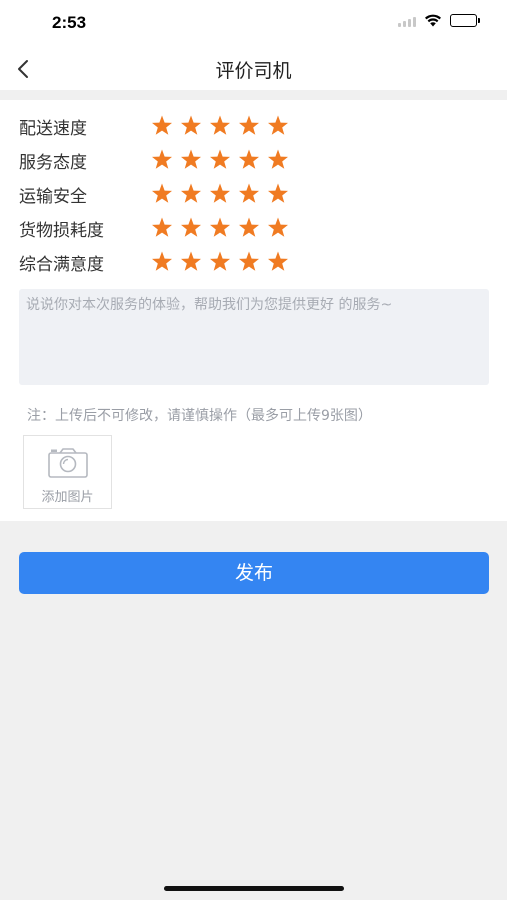  What do you see at coordinates (53, 162) in the screenshot?
I see `rating-label: 服务态度` at bounding box center [53, 162].